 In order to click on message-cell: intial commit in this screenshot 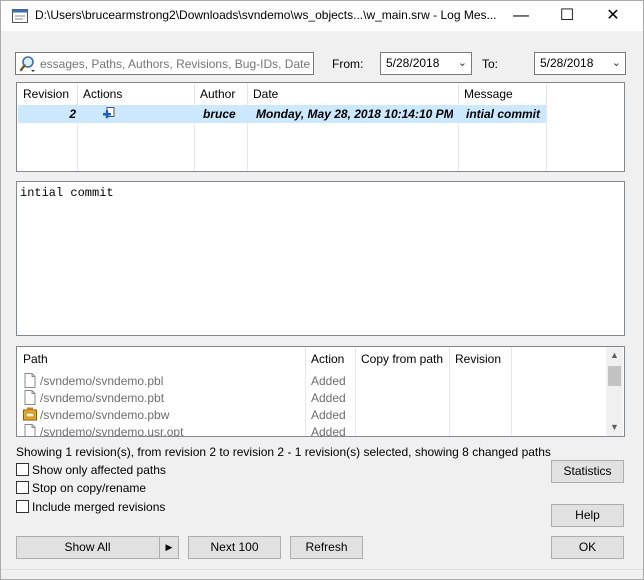, I will do `click(503, 114)`.